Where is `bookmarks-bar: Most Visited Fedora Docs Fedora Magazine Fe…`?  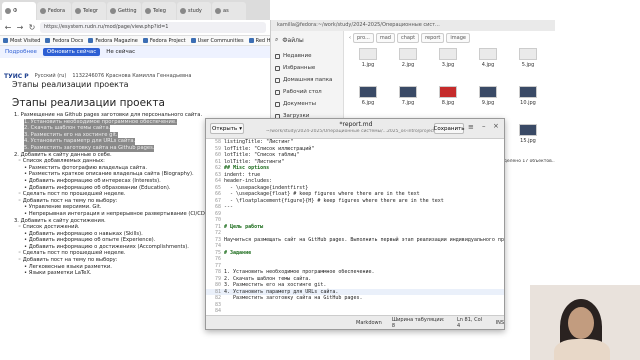 bookmarks-bar: Most Visited Fedora Docs Fedora Magazine Fe… is located at coordinates (137, 41).